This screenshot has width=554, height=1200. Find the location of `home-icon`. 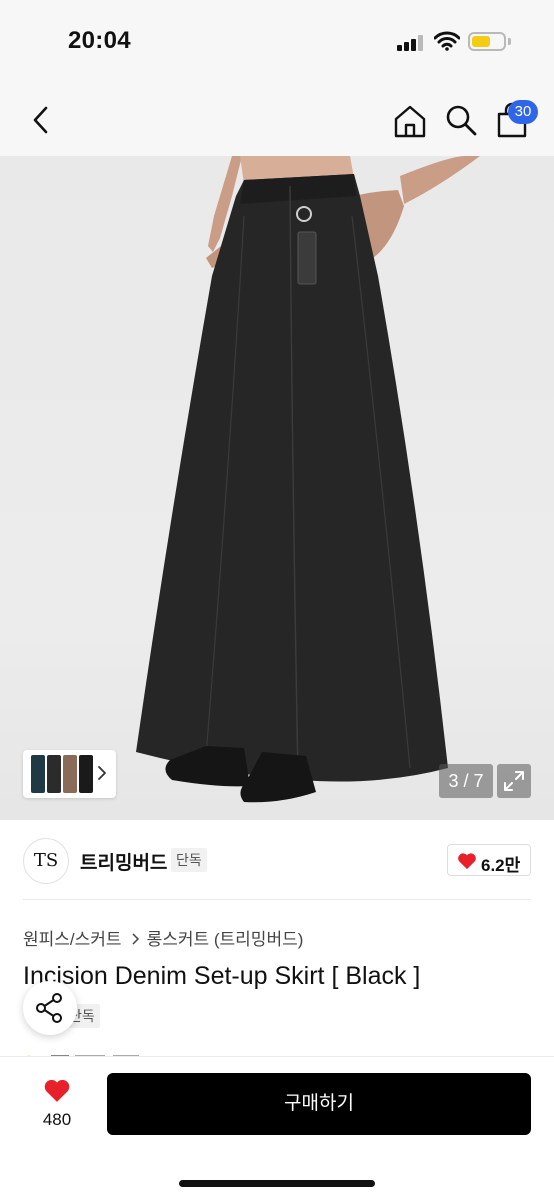

home-icon is located at coordinates (410, 121).